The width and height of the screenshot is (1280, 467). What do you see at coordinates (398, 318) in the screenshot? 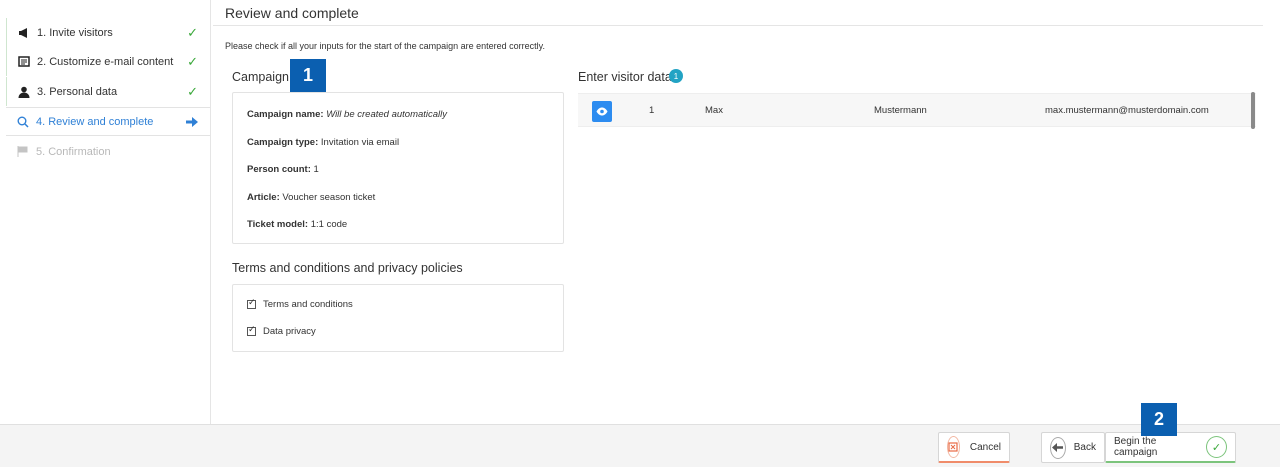
I see `terms-panel: Terms and conditions Data privacy` at bounding box center [398, 318].